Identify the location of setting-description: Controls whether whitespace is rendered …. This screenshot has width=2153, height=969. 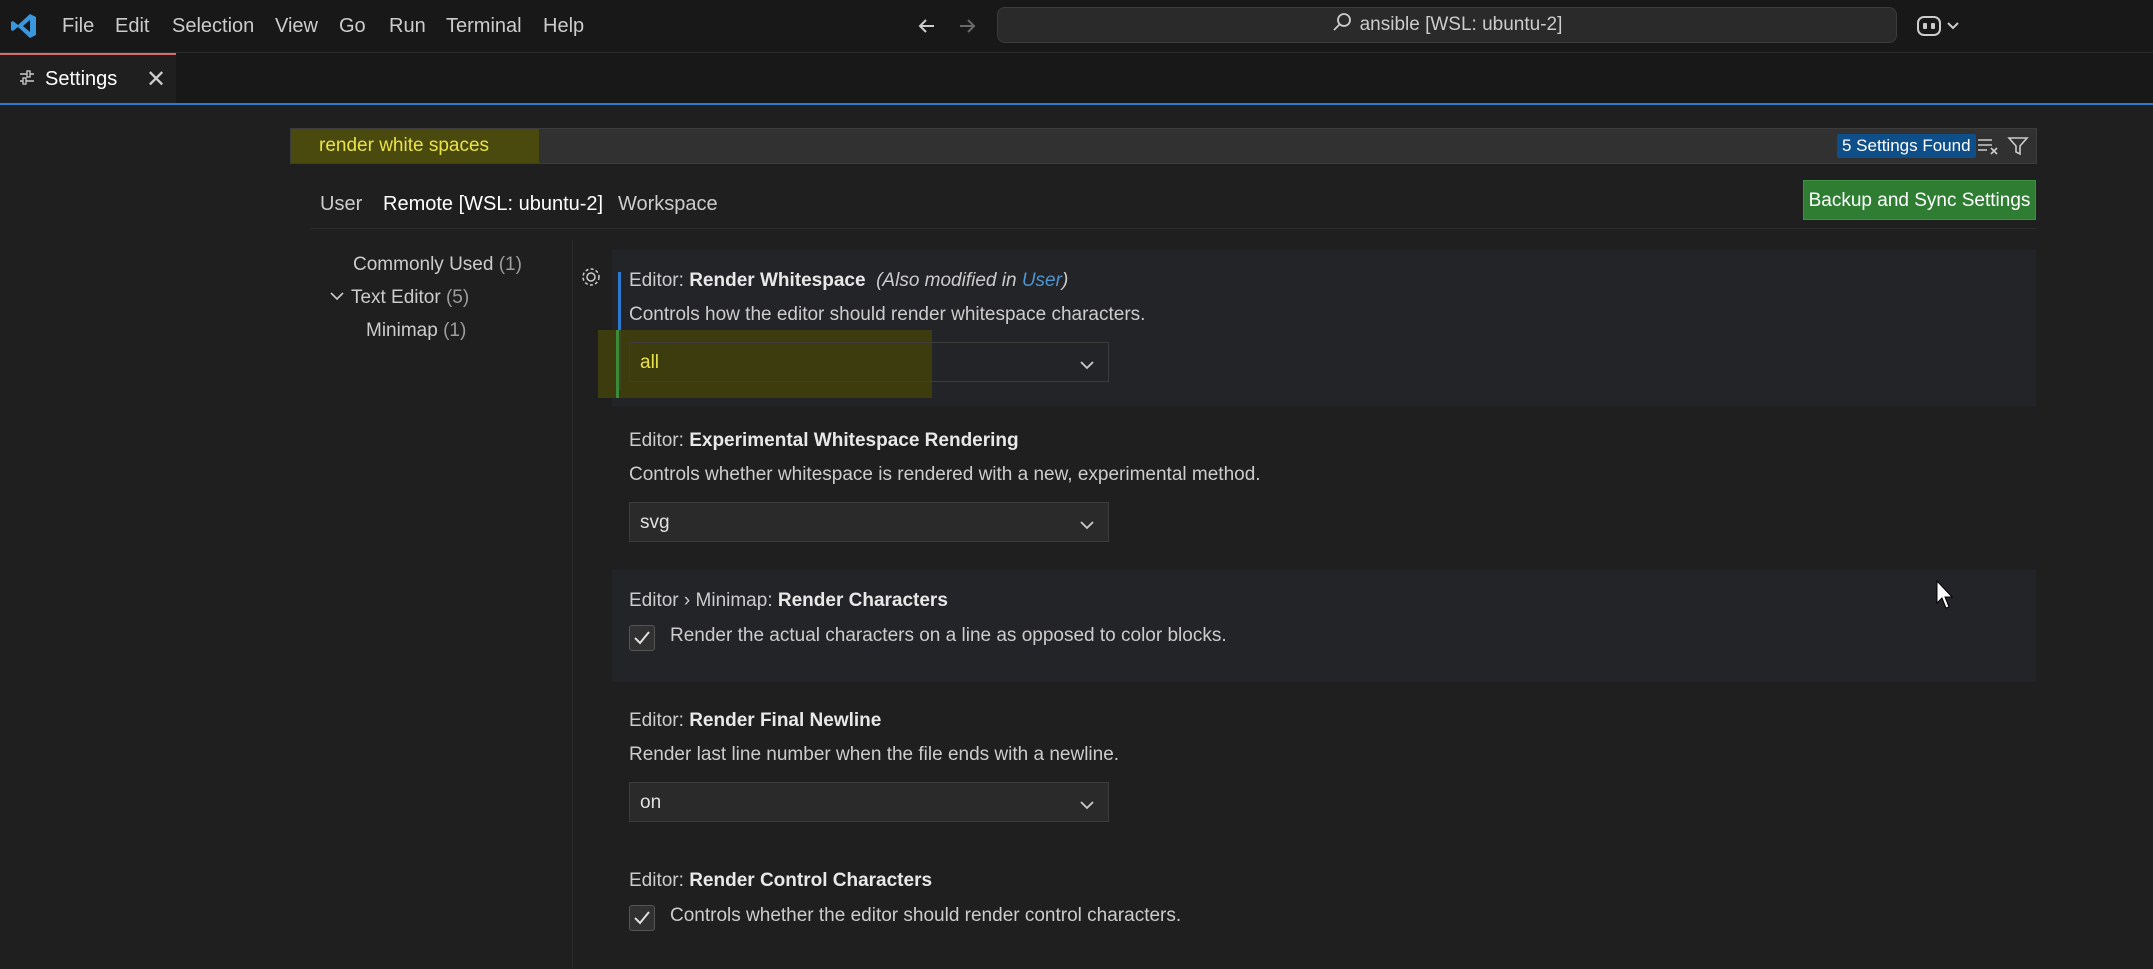
(945, 474).